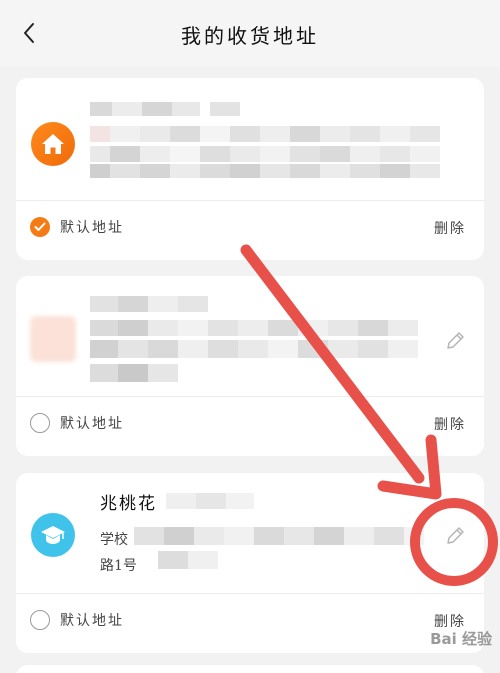  Describe the element at coordinates (211, 501) in the screenshot. I see `blurred-phone` at that location.